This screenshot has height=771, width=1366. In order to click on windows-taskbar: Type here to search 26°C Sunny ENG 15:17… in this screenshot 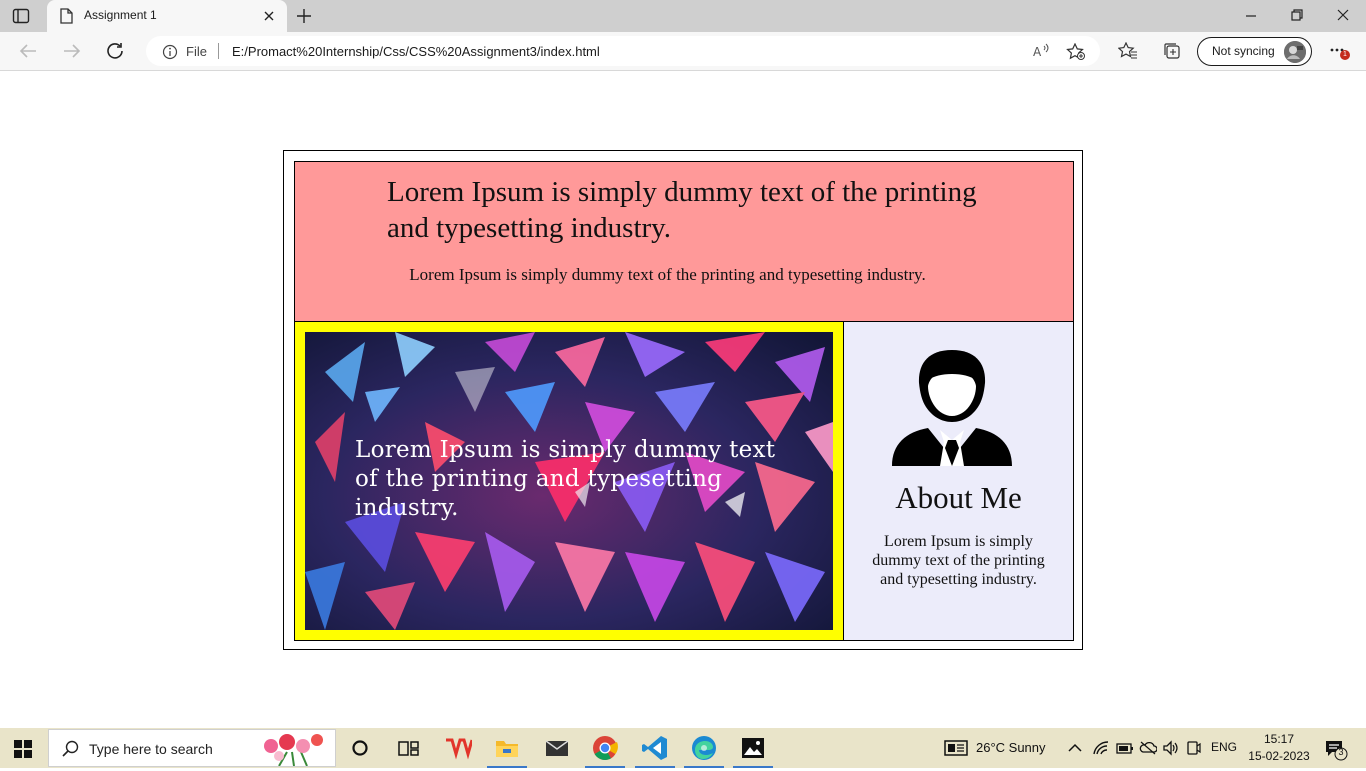, I will do `click(683, 748)`.